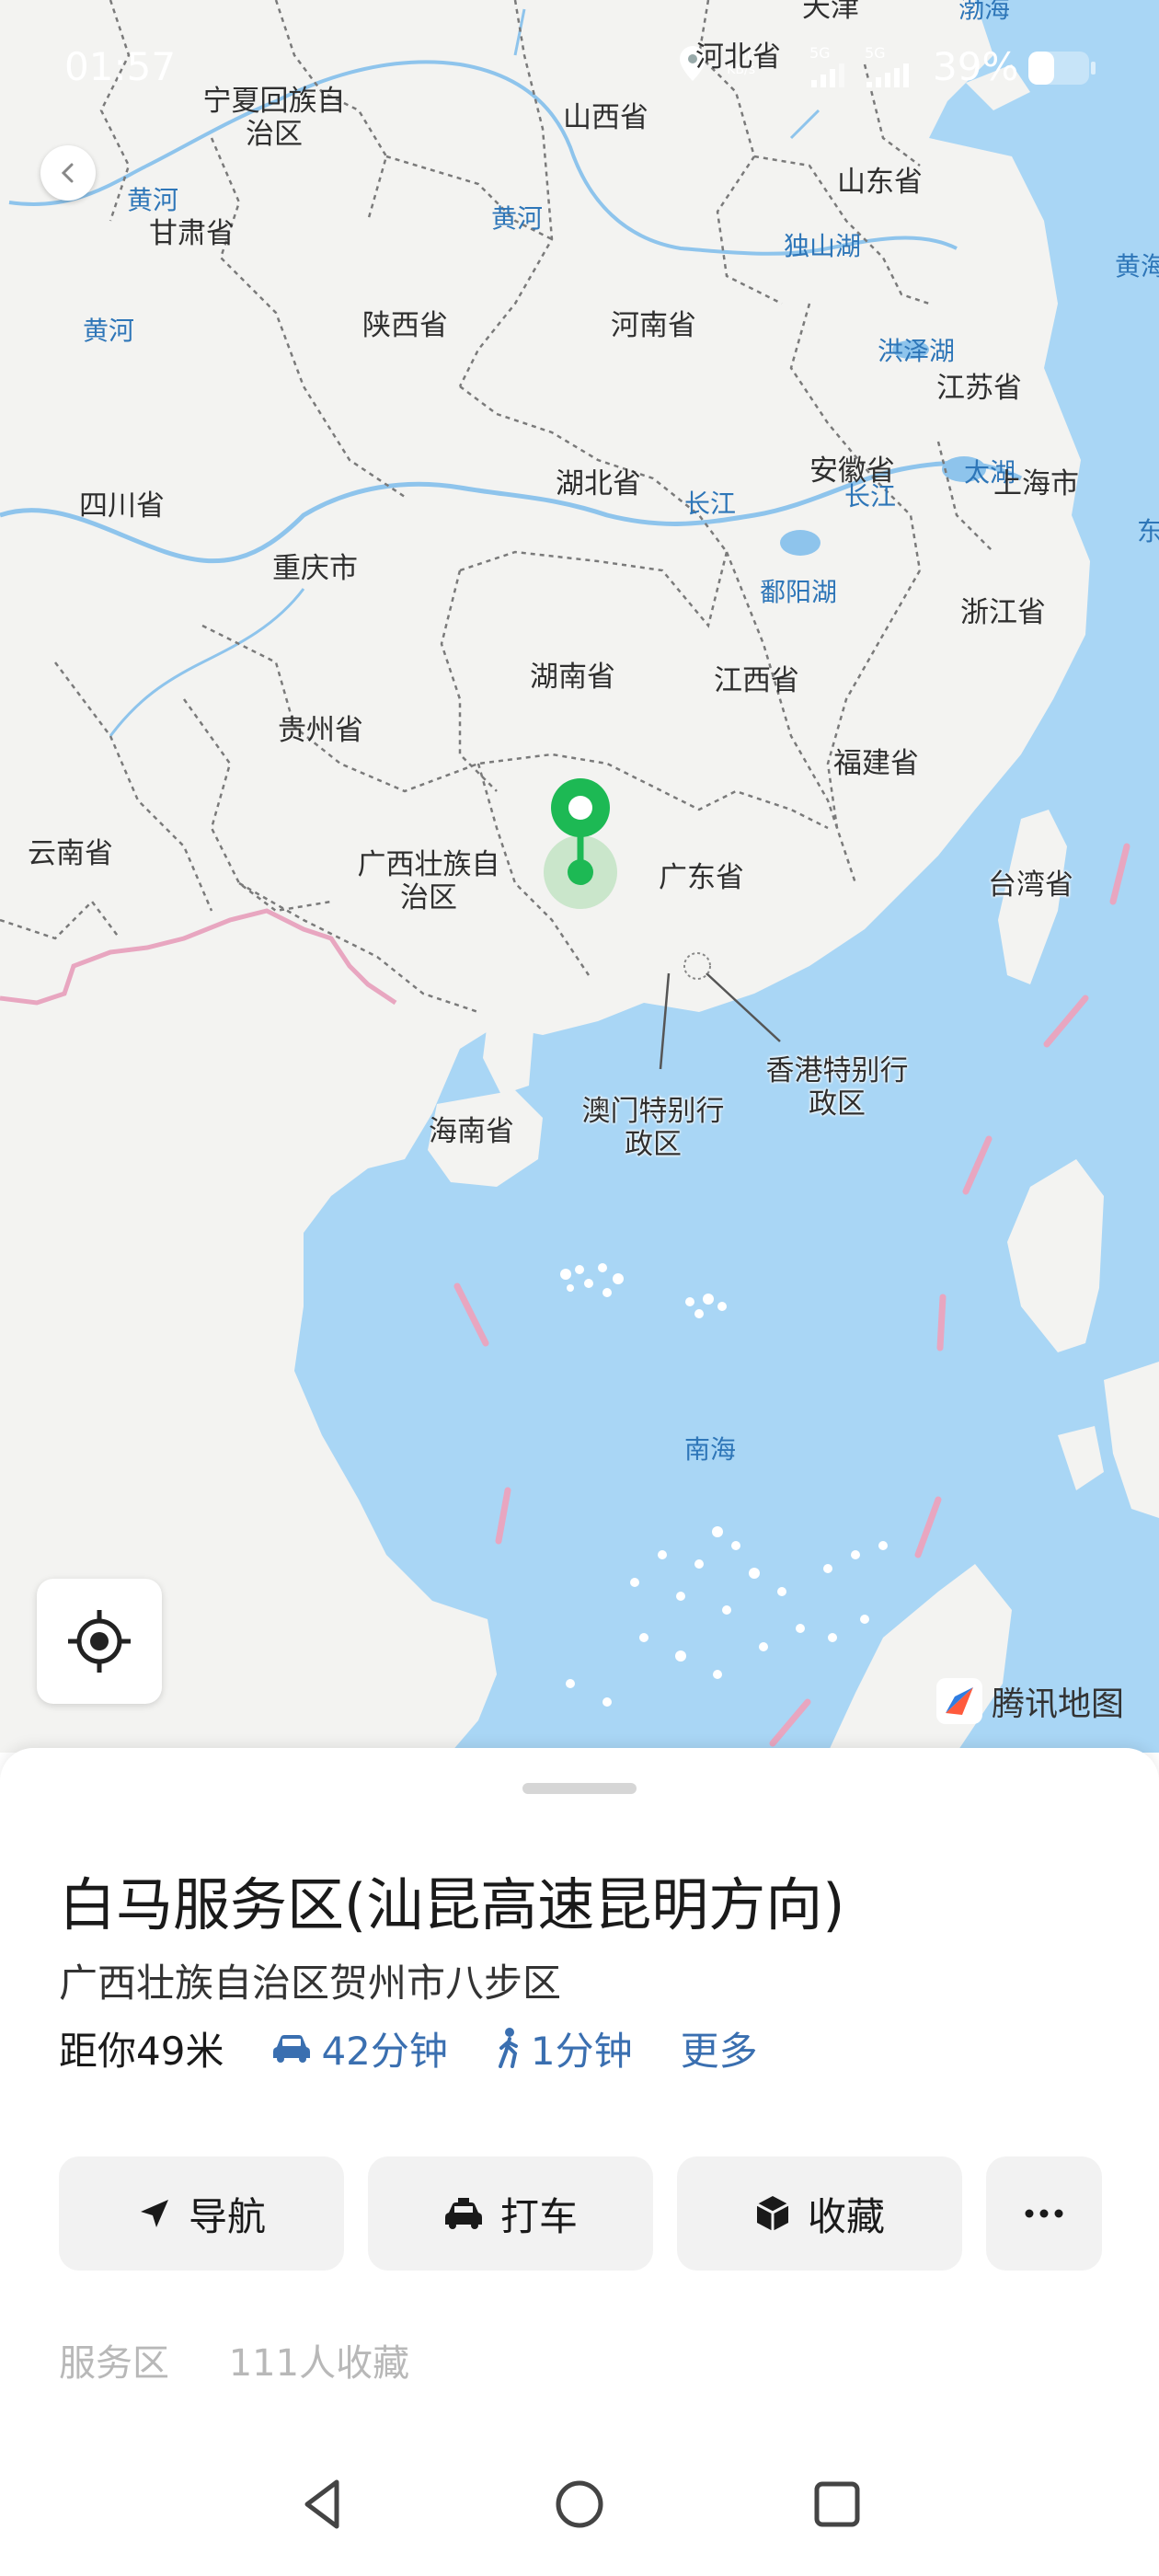  Describe the element at coordinates (820, 53) in the screenshot. I see `sim1-label: 5G` at that location.